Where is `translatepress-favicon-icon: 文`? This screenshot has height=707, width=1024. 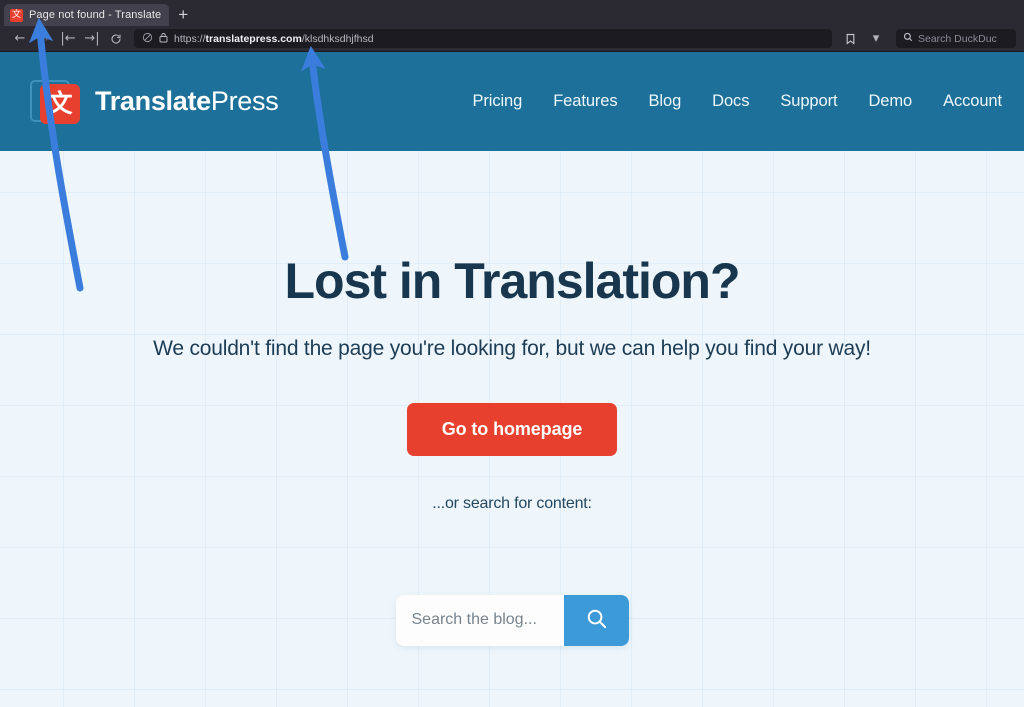 translatepress-favicon-icon: 文 is located at coordinates (16, 15).